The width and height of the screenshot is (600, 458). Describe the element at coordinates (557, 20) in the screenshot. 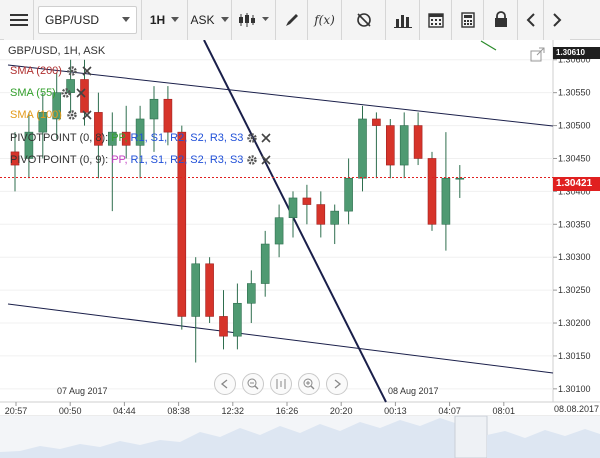

I see `scroll-right-button` at that location.